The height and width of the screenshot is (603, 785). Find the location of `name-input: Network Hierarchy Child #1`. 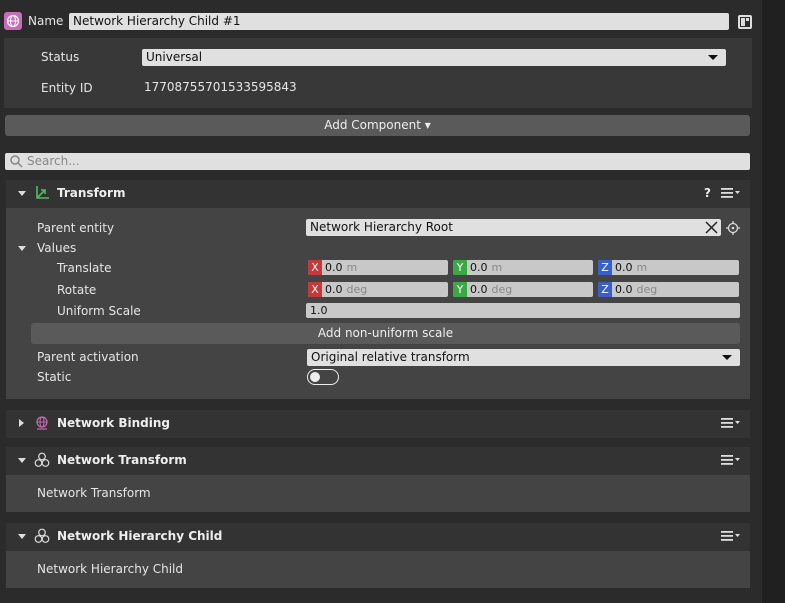

name-input: Network Hierarchy Child #1 is located at coordinates (399, 21).